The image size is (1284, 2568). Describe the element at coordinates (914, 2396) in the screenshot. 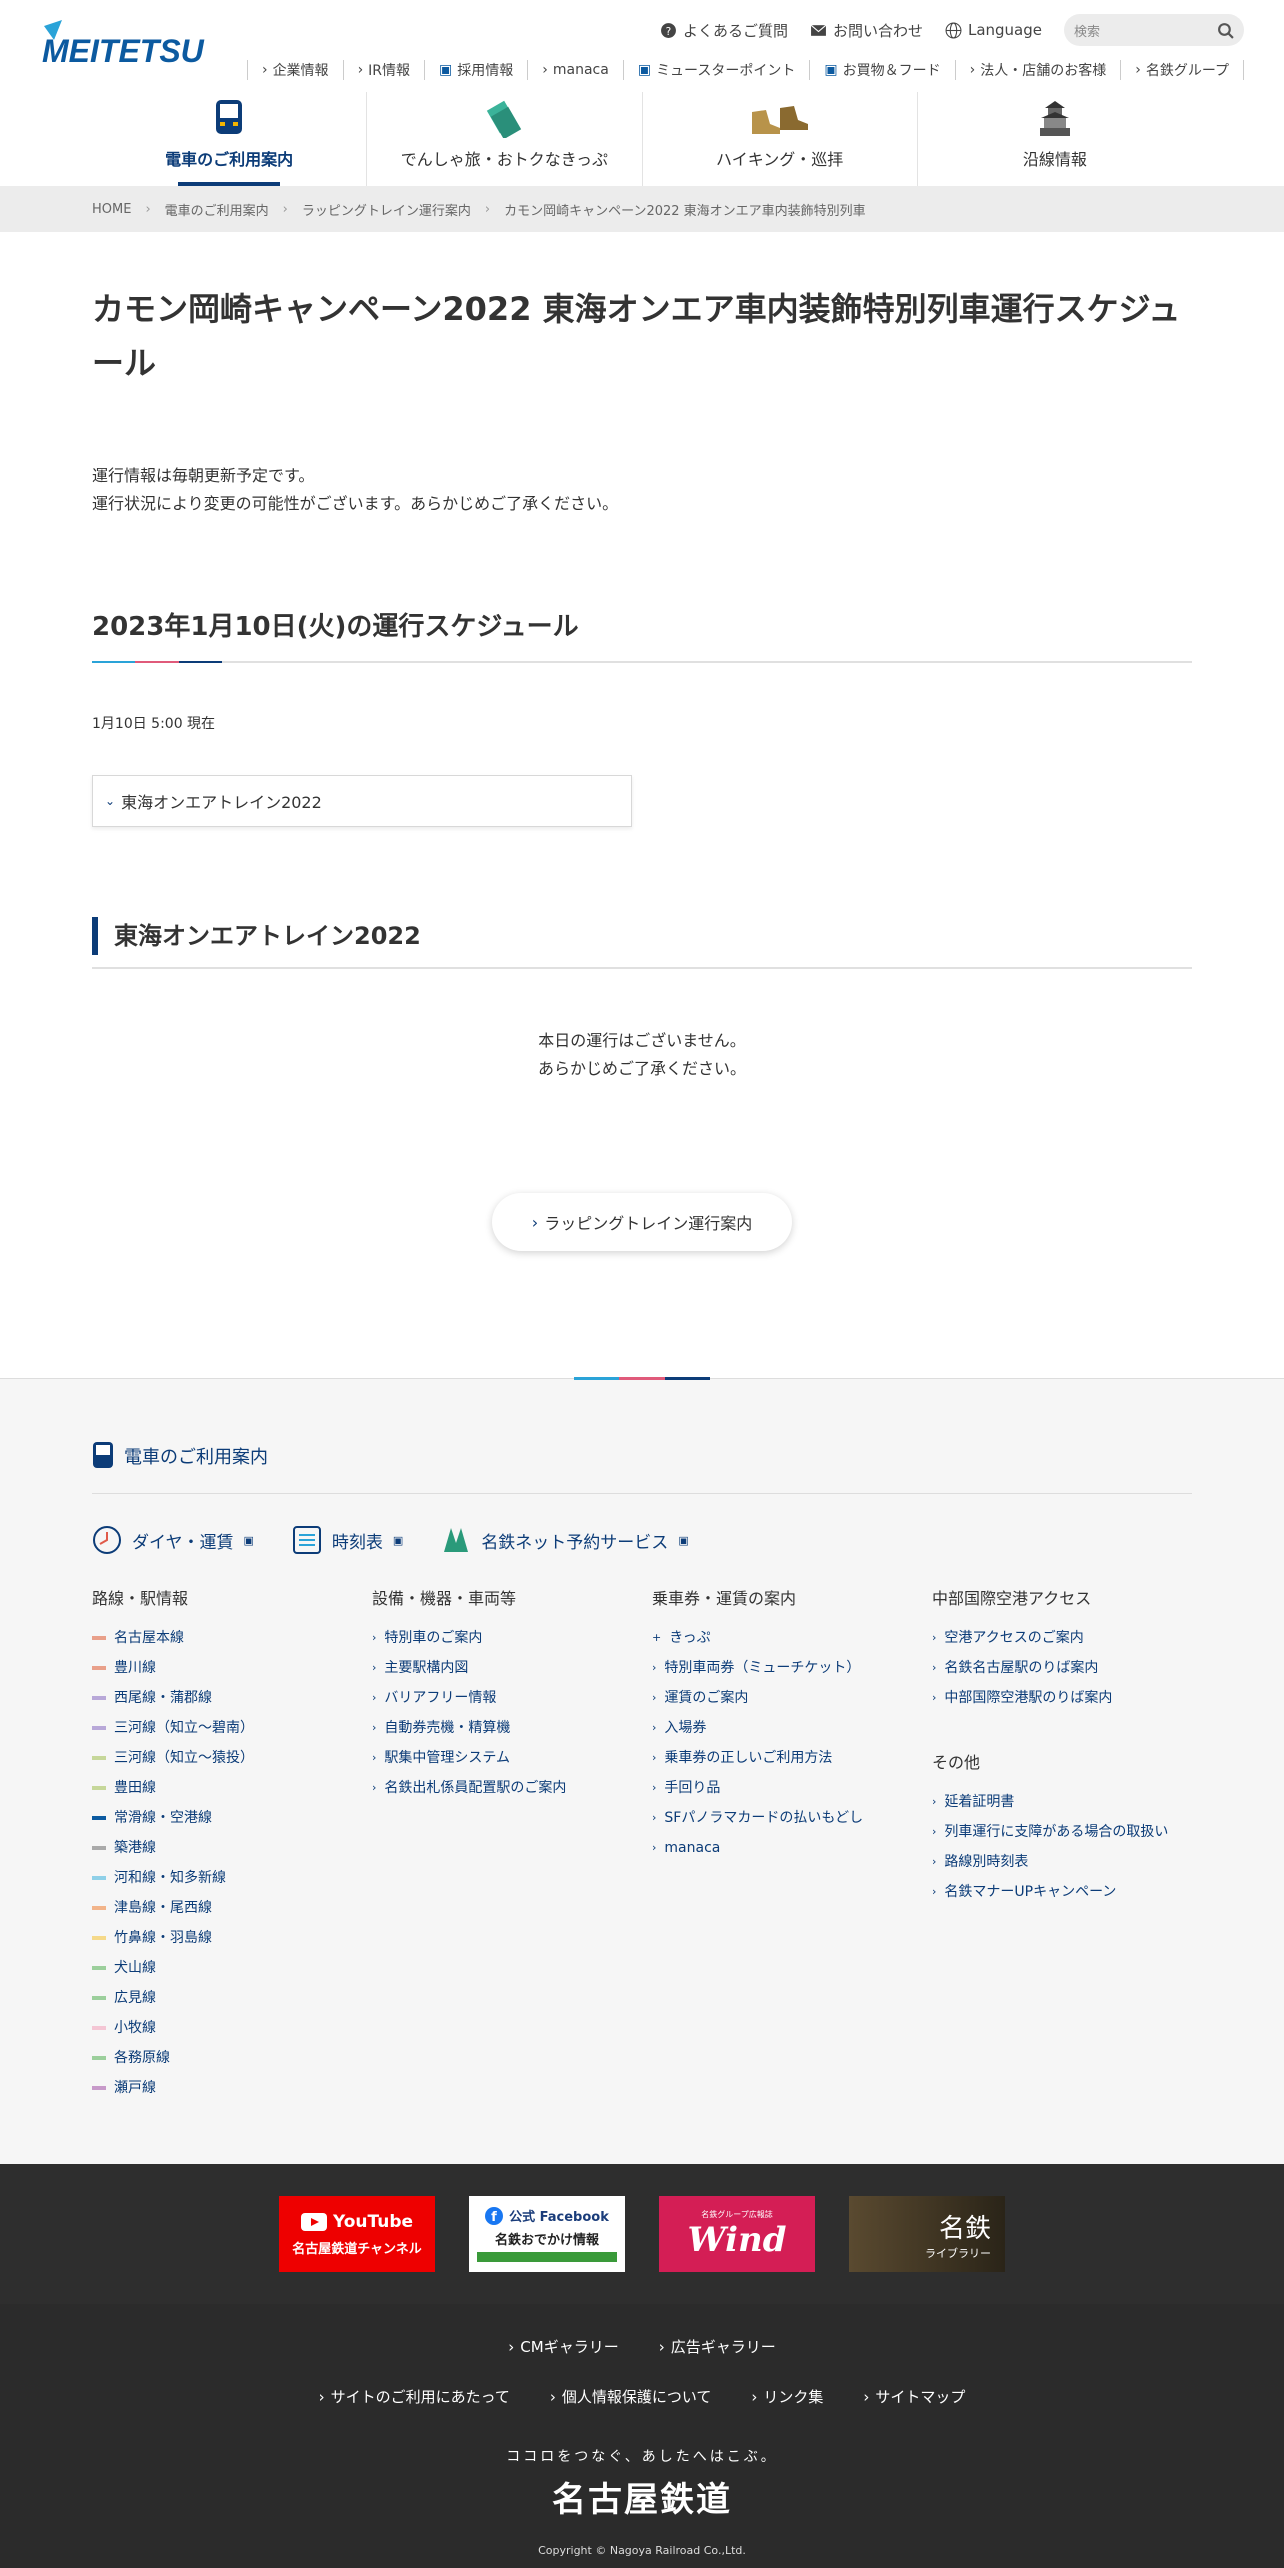

I see `footer-link: › サイトマップ` at that location.